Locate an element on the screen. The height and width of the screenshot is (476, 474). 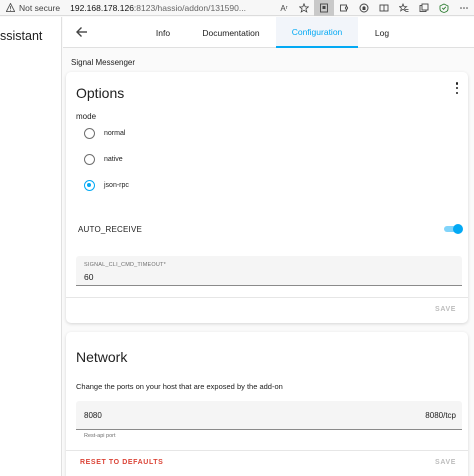
radio-label: json-rpc is located at coordinates (116, 185).